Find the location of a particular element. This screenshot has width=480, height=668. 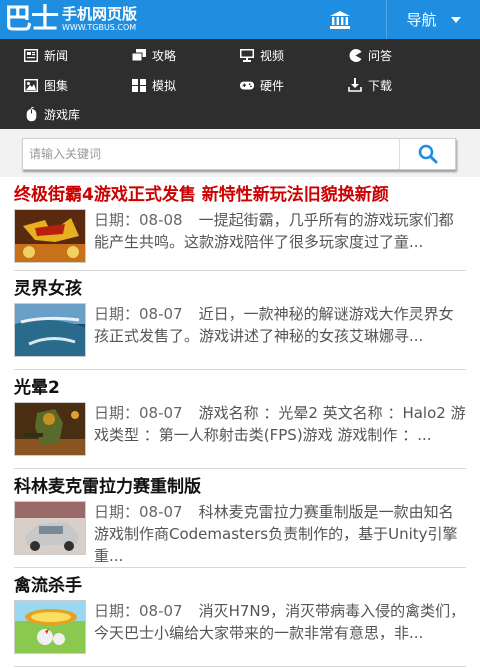

pacman-icon is located at coordinates (355, 55).